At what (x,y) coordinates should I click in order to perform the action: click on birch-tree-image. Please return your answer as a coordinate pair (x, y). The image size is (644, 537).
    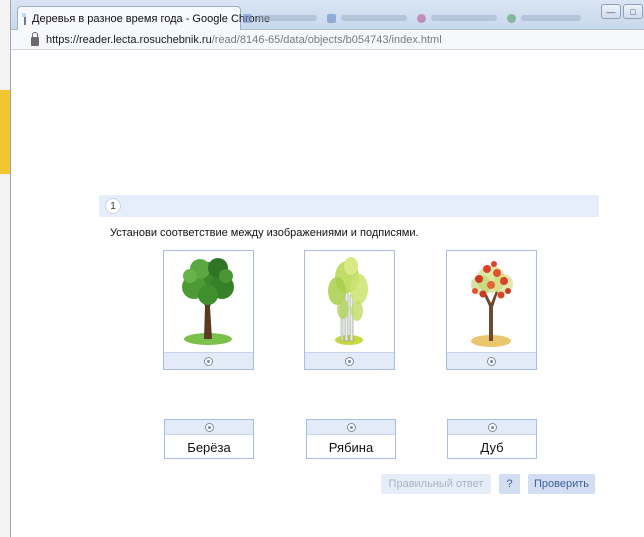
    Looking at the image, I should click on (349, 301).